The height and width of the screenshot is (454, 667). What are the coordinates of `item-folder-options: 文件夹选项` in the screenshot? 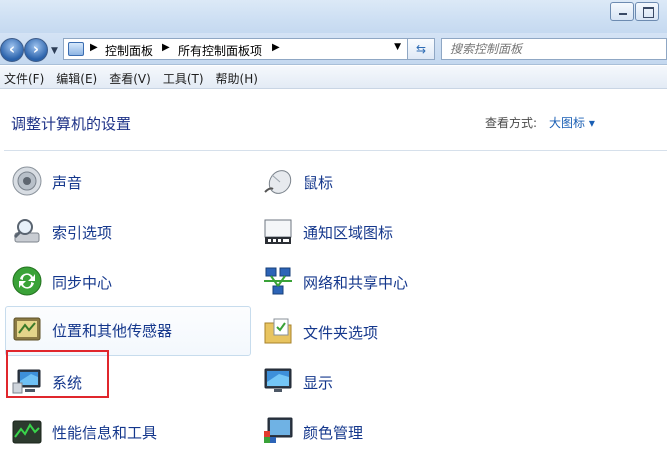 It's located at (376, 331).